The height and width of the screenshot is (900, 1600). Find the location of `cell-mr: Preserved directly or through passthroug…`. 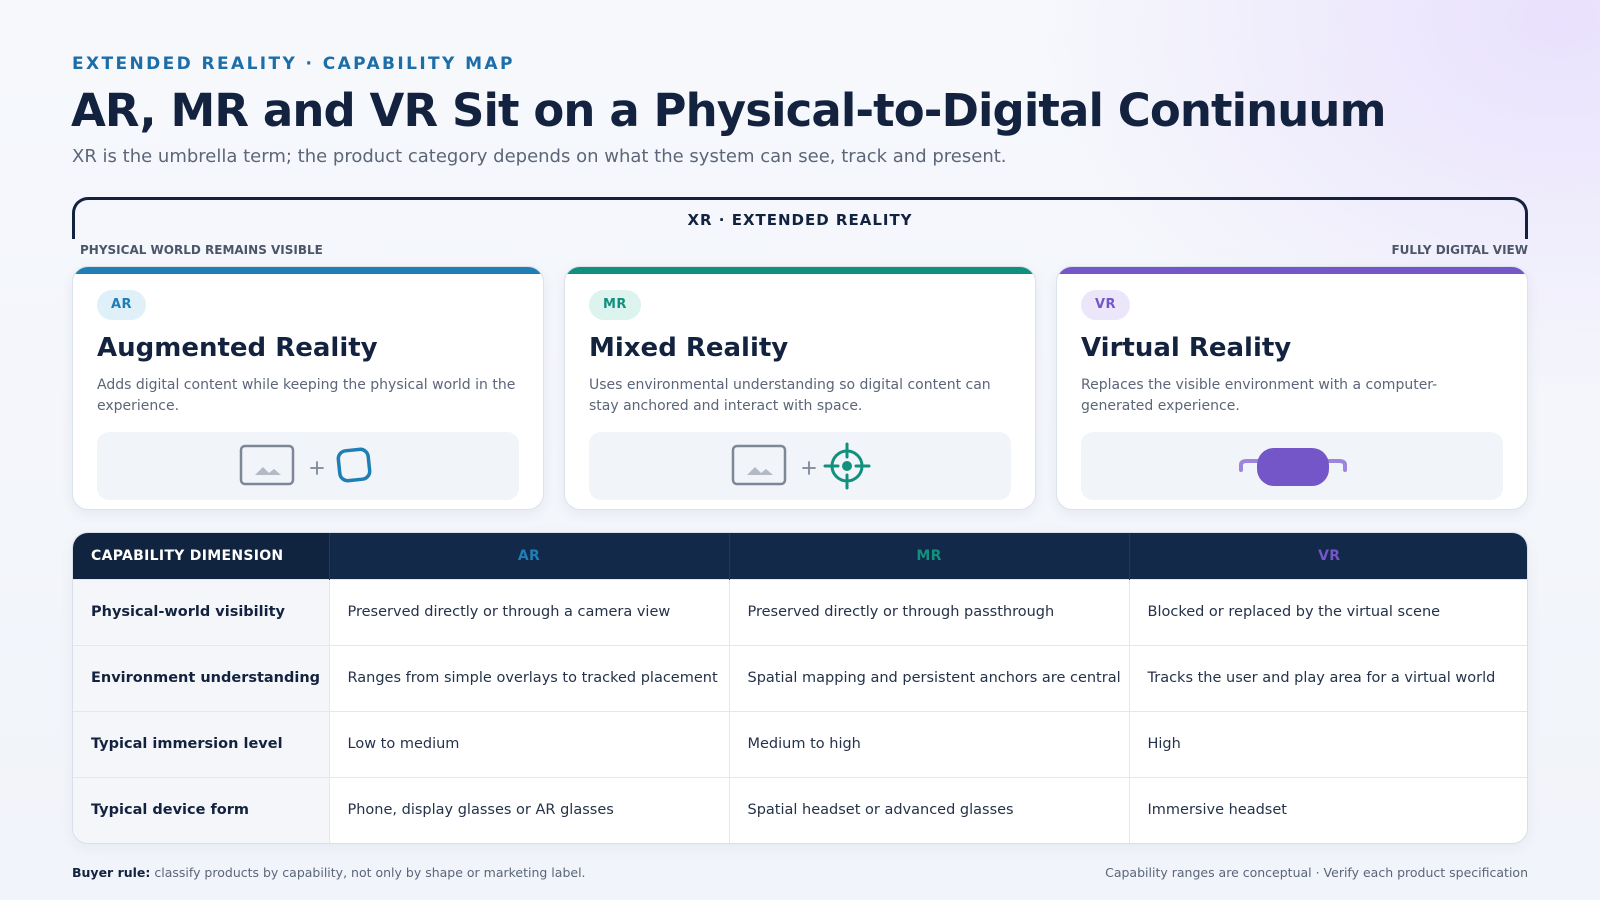

cell-mr: Preserved directly or through passthroug… is located at coordinates (928, 611).